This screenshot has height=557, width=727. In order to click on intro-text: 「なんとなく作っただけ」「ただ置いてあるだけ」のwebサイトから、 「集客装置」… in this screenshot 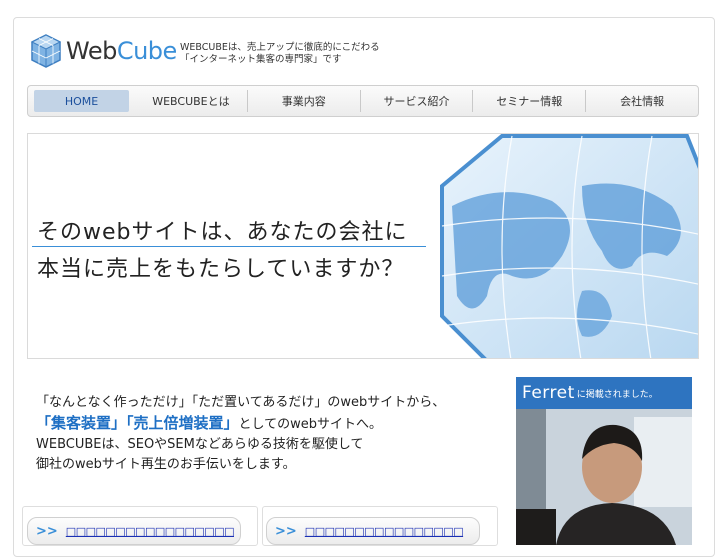, I will do `click(240, 434)`.